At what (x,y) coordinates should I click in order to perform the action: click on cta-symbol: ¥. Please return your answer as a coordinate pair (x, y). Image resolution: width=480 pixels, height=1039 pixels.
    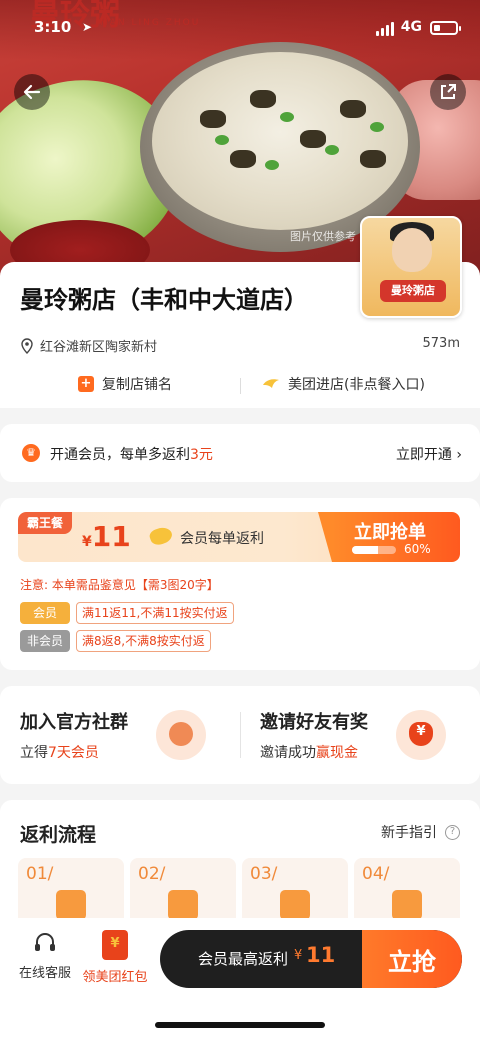
    Looking at the image, I should click on (298, 955).